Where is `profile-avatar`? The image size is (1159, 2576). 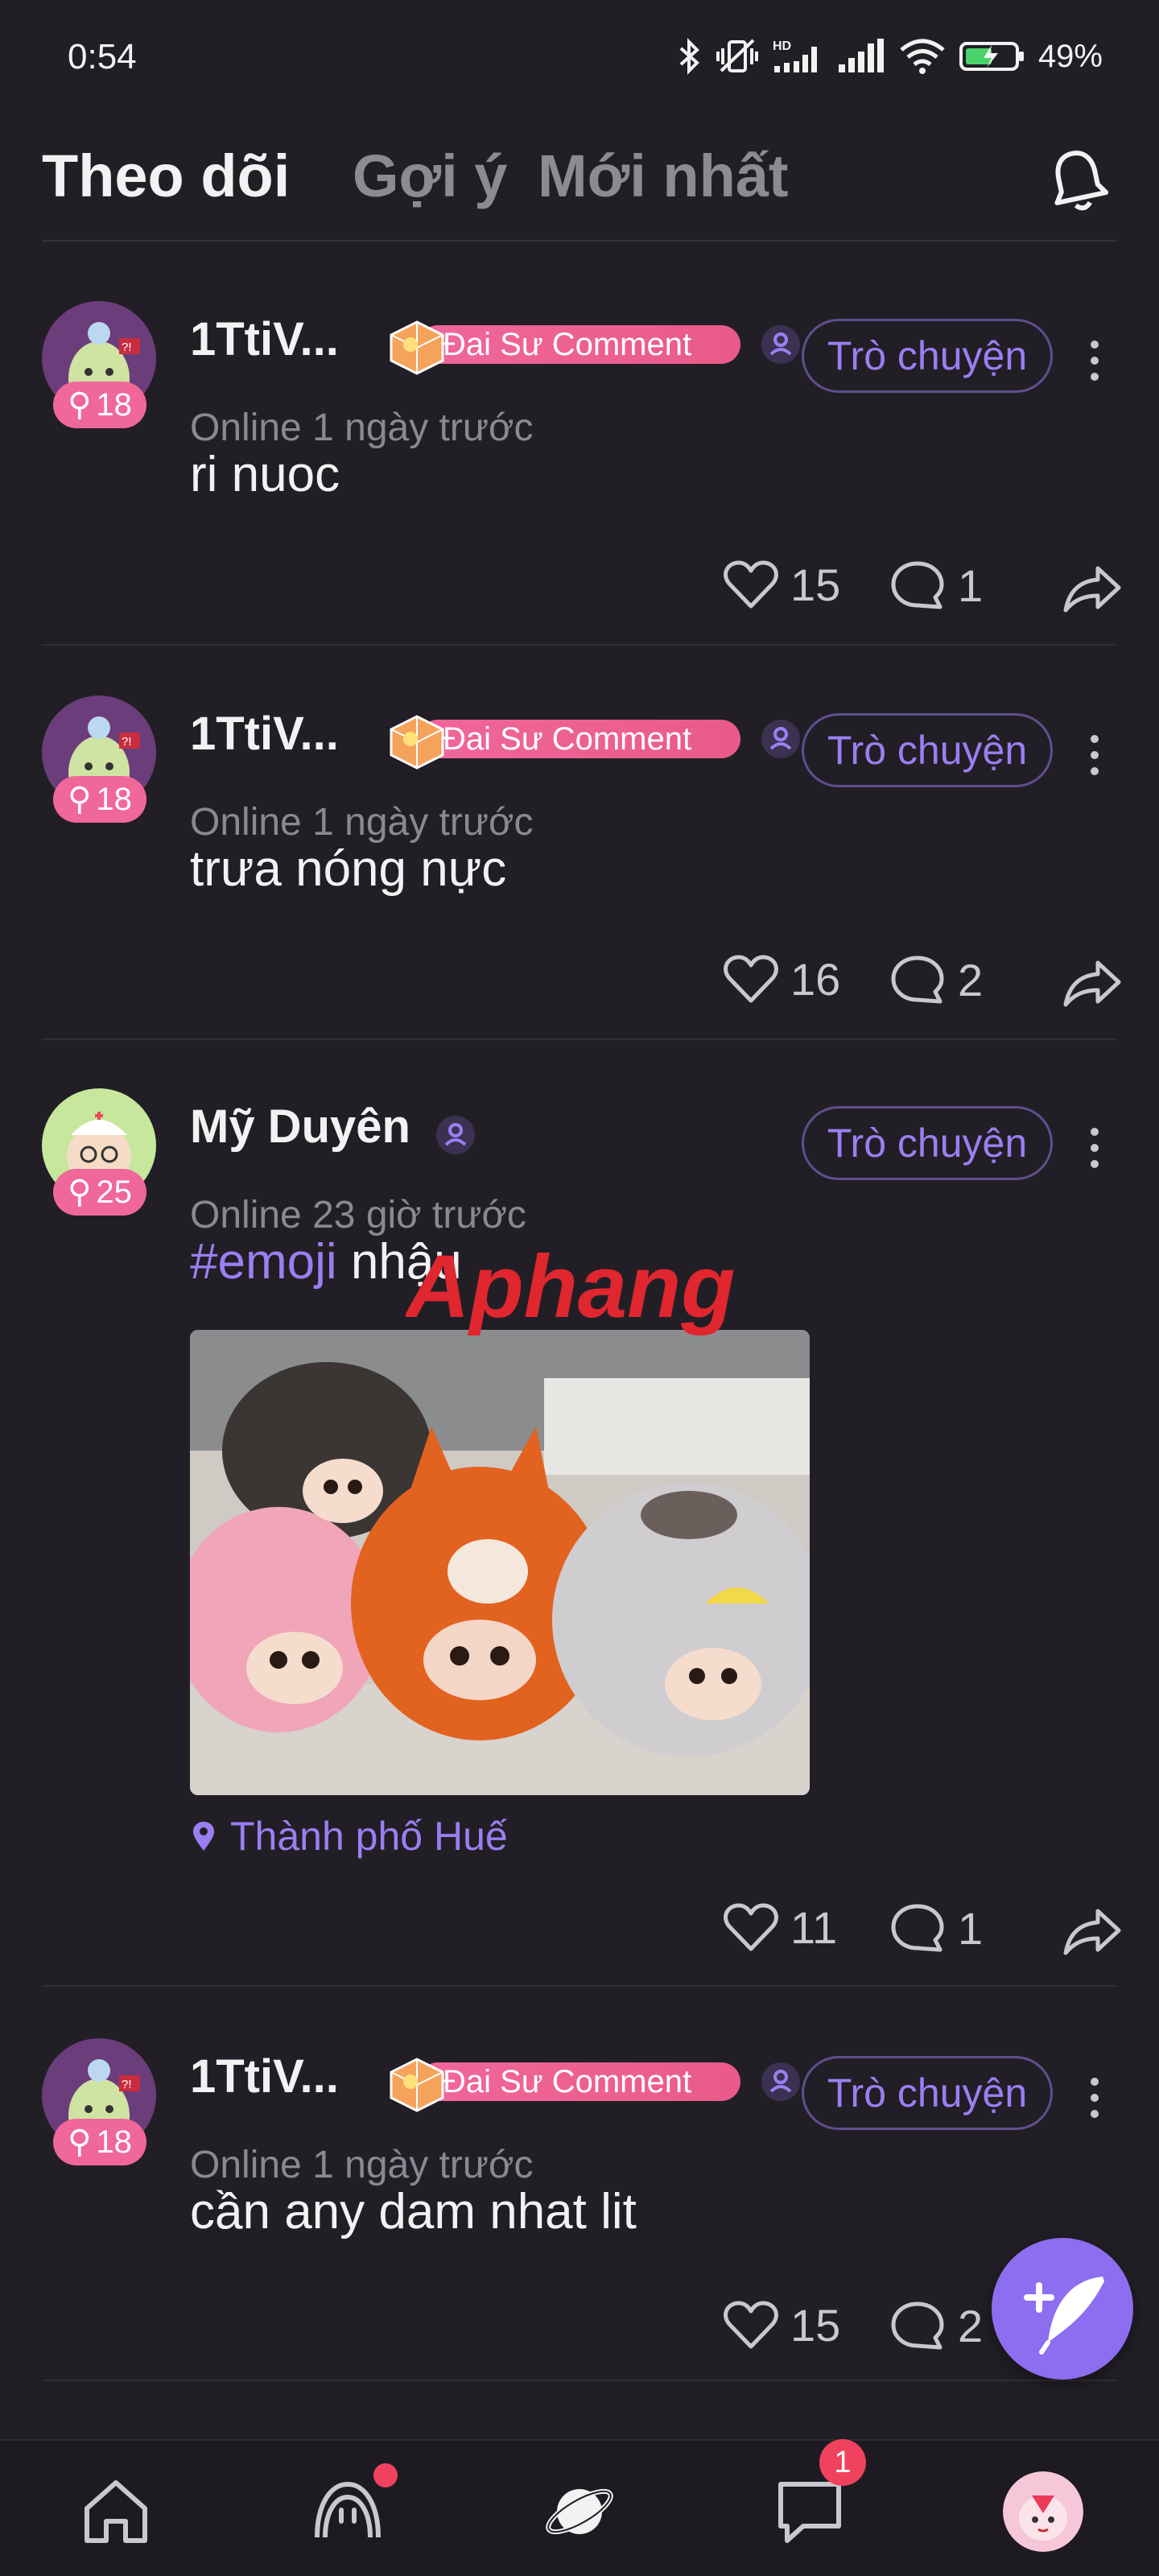
profile-avatar is located at coordinates (1043, 2511).